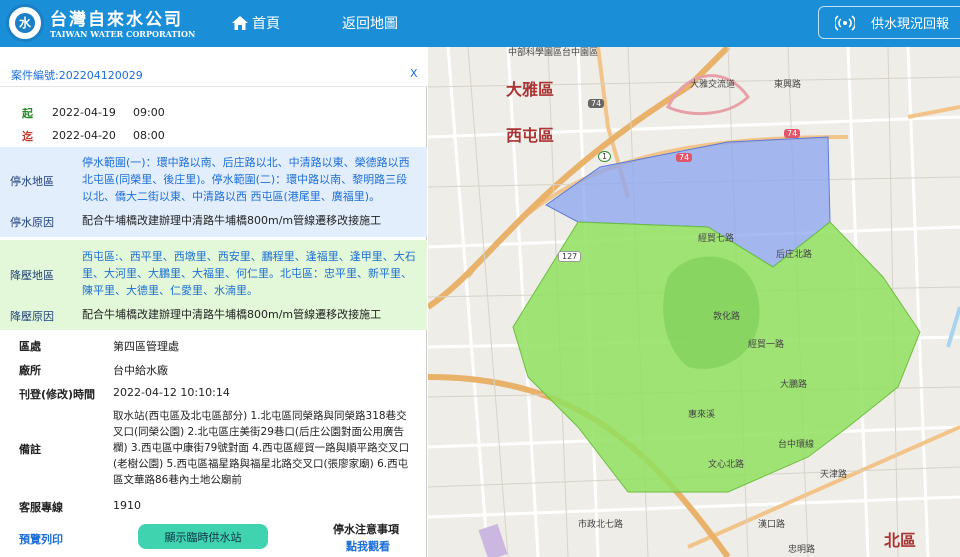 The height and width of the screenshot is (557, 960). Describe the element at coordinates (727, 317) in the screenshot. I see `road-label-dunhua: 敦化路` at that location.